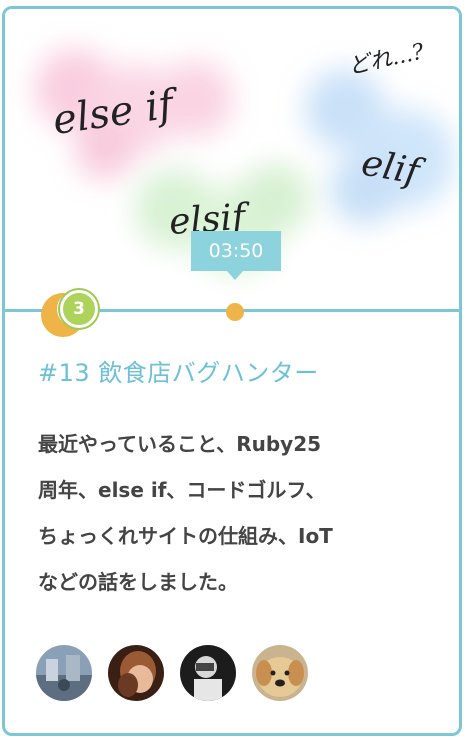 This screenshot has height=740, width=468. Describe the element at coordinates (243, 370) in the screenshot. I see `episode-title: #13 飲食店バグハンター` at that location.